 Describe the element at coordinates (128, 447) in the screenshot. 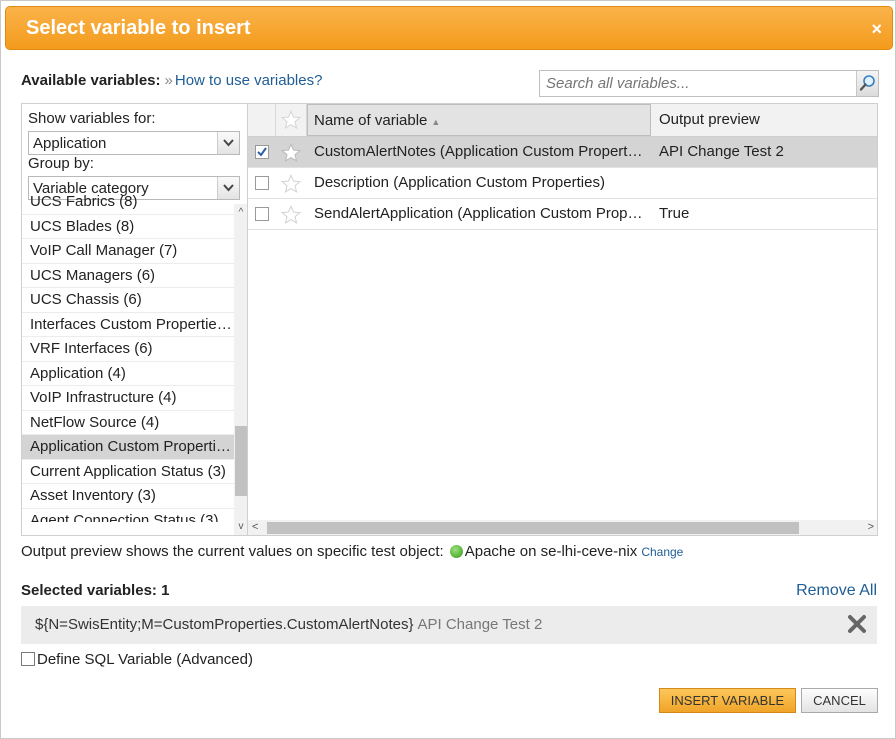

I see `category-item: Application Custom Properties (3)` at that location.